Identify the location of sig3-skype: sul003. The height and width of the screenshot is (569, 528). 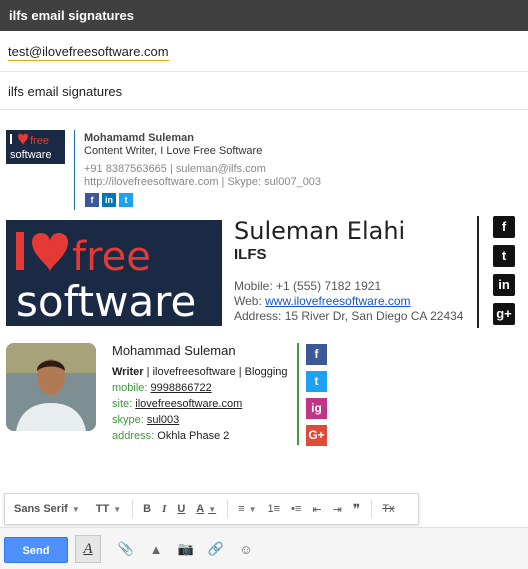
(163, 420).